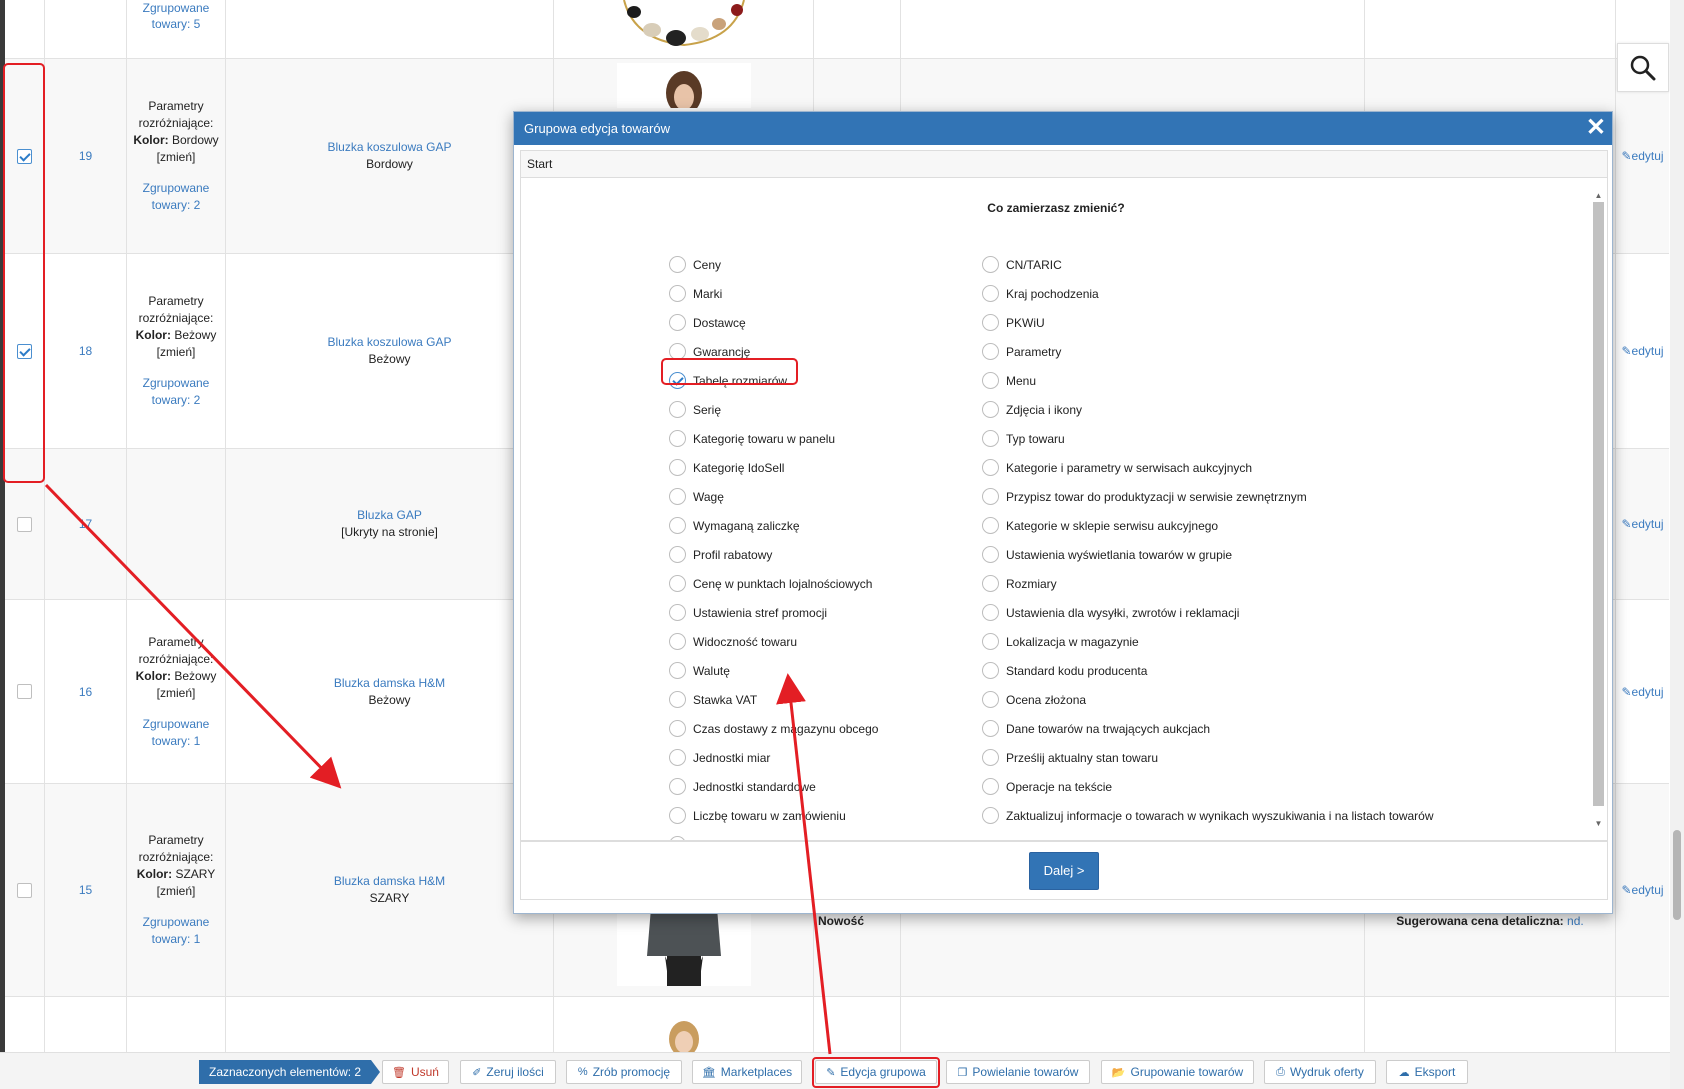 The width and height of the screenshot is (1684, 1089). What do you see at coordinates (1598, 196) in the screenshot?
I see `scroll-up-icon: ▲` at bounding box center [1598, 196].